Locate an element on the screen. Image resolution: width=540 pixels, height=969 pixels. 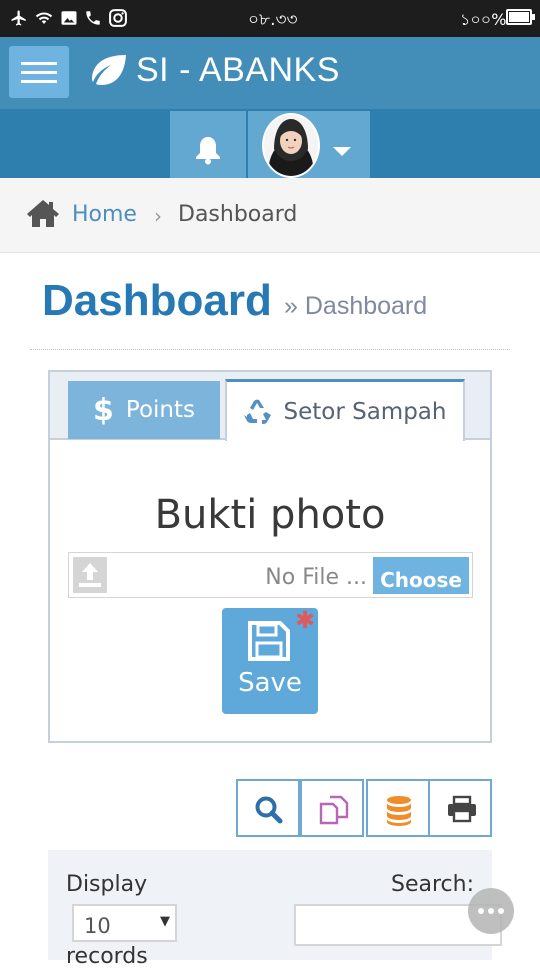
floppy-disk-icon is located at coordinates (269, 641).